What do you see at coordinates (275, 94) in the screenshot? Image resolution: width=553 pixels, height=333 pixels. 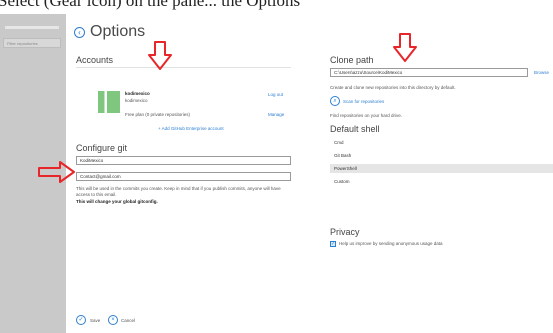 I see `logout-link: Log out` at bounding box center [275, 94].